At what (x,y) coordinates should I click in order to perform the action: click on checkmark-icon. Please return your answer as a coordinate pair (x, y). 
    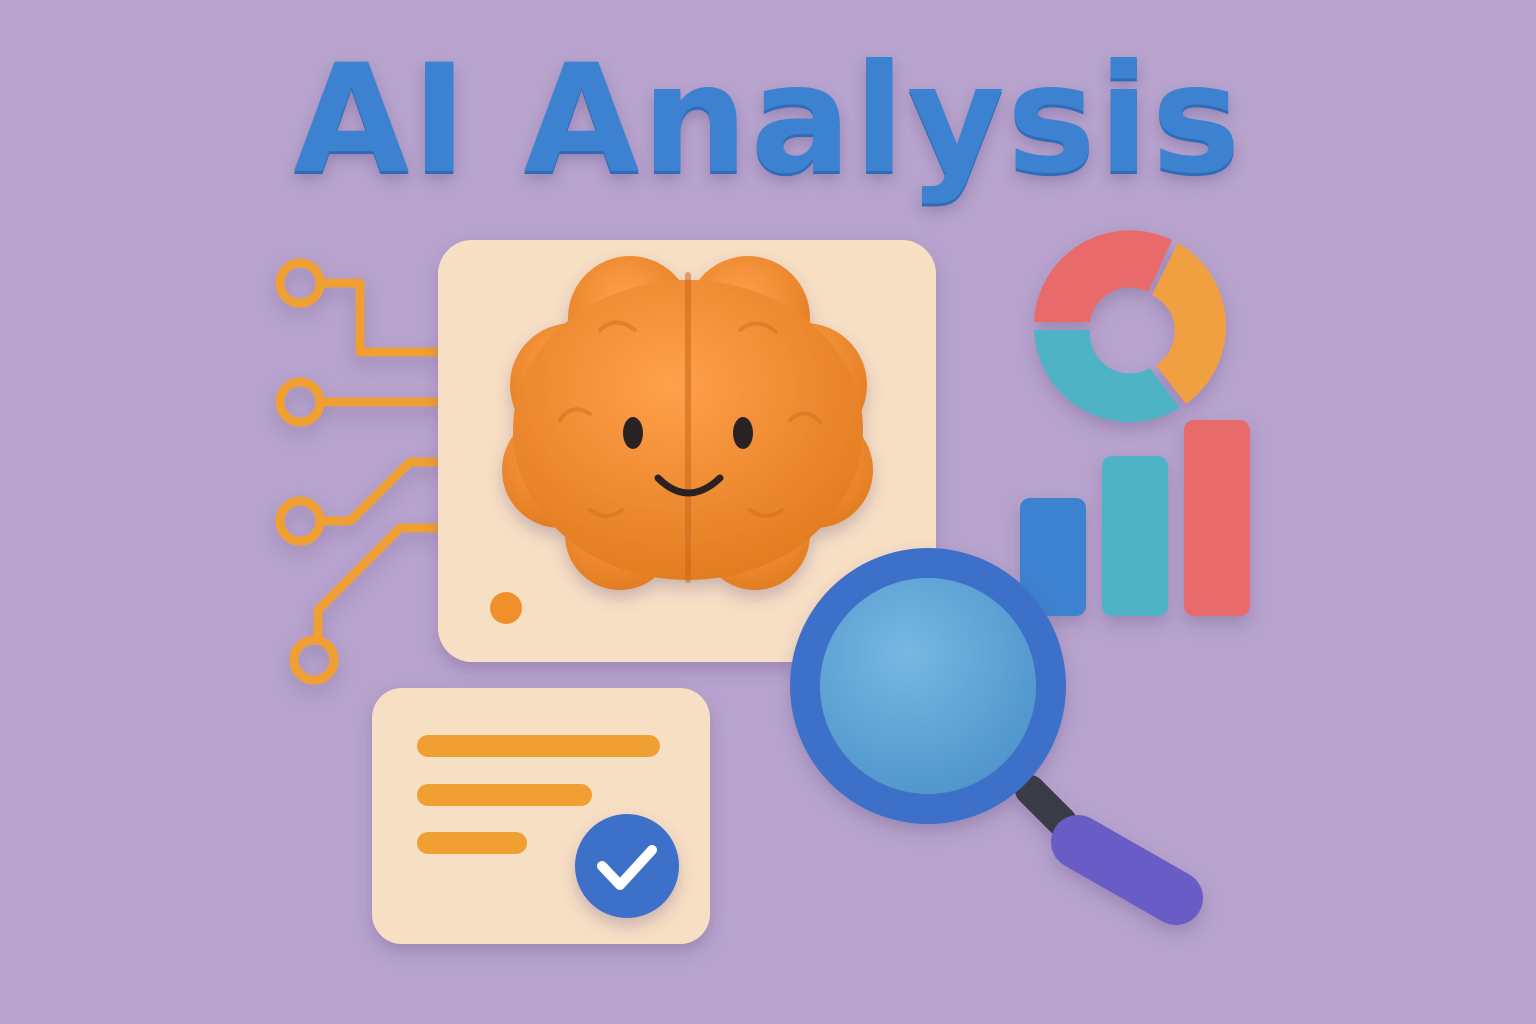
    Looking at the image, I should click on (627, 866).